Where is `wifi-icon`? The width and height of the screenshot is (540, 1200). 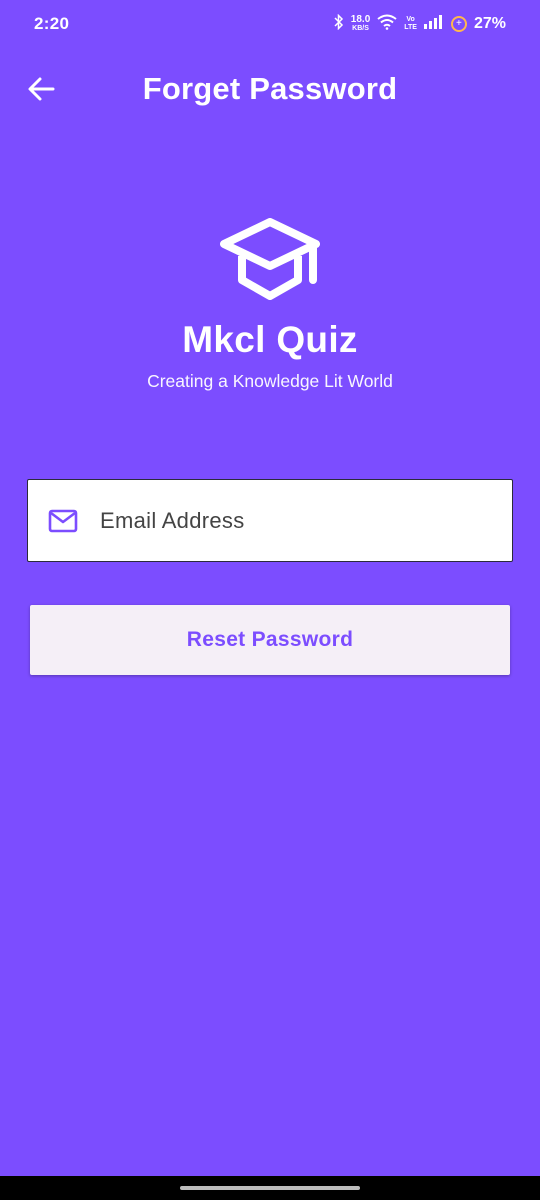 wifi-icon is located at coordinates (387, 24).